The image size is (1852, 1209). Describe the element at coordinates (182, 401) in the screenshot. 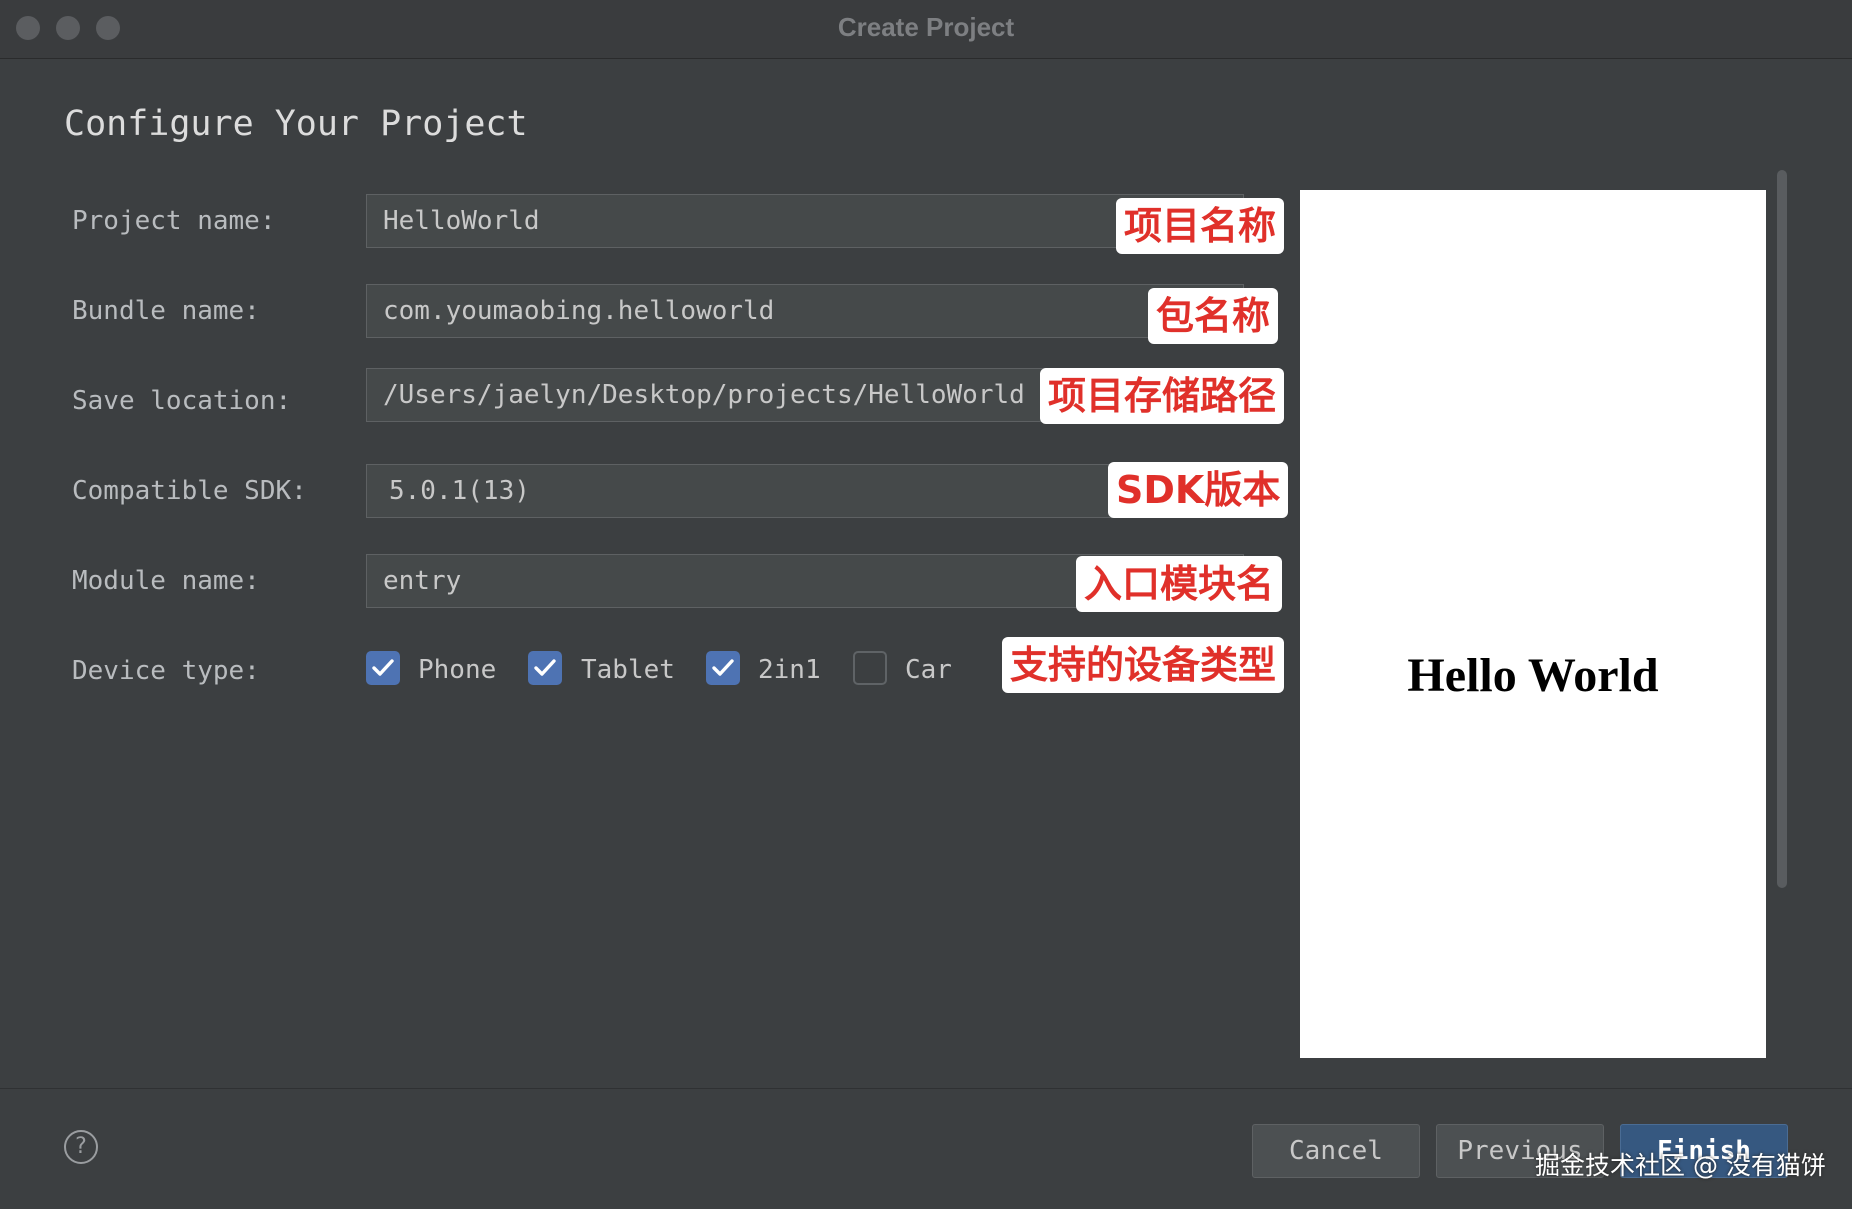

I see `save-location-label: Save location:` at that location.